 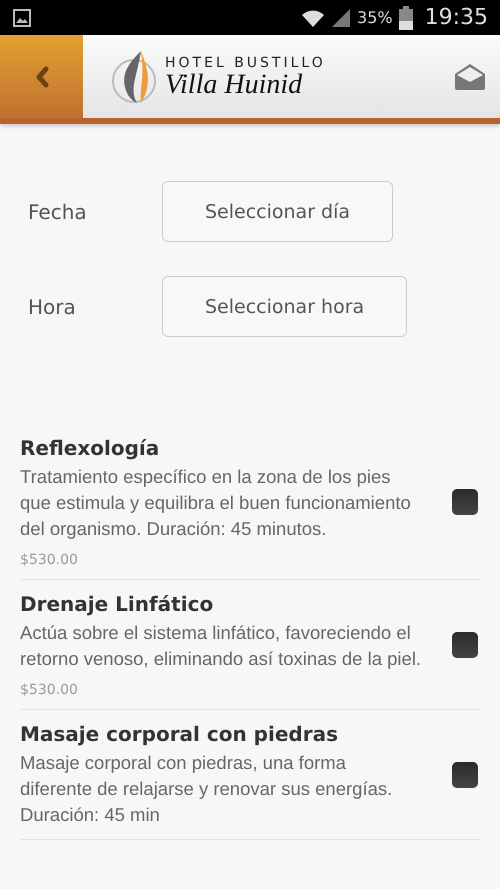 What do you see at coordinates (375, 17) in the screenshot?
I see `battery-percent: 35%` at bounding box center [375, 17].